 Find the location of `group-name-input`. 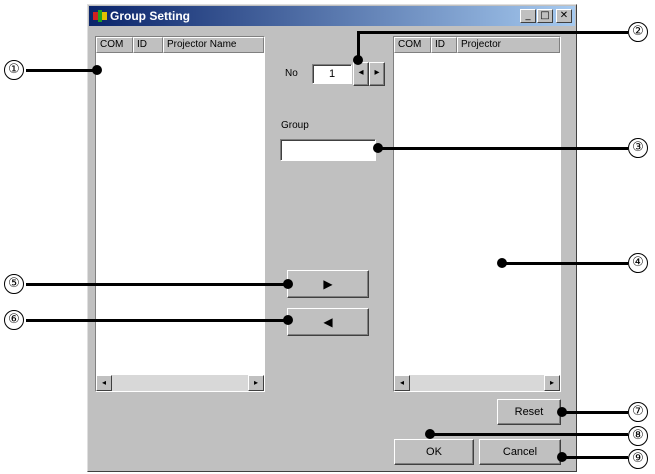

group-name-input is located at coordinates (328, 150).